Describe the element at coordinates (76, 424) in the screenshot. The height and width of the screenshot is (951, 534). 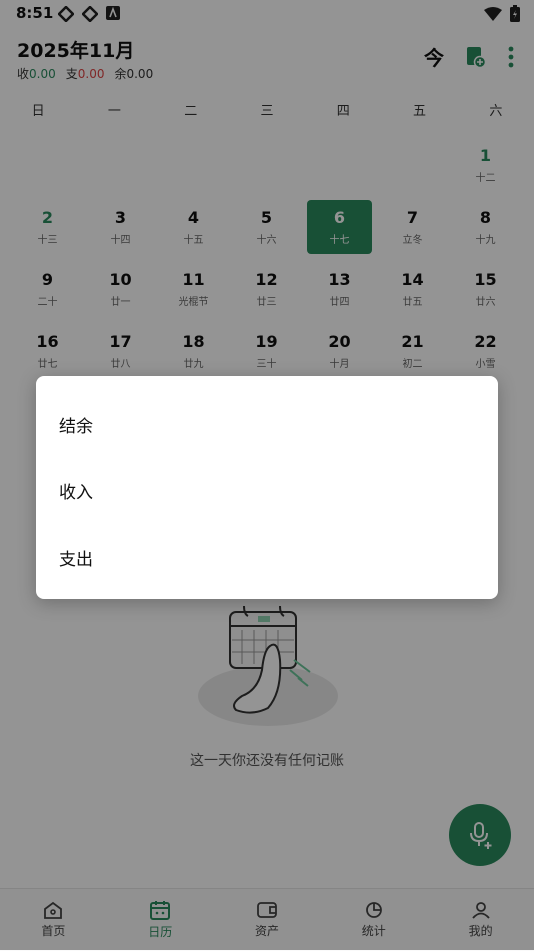
I see `option-balance: 结余` at that location.